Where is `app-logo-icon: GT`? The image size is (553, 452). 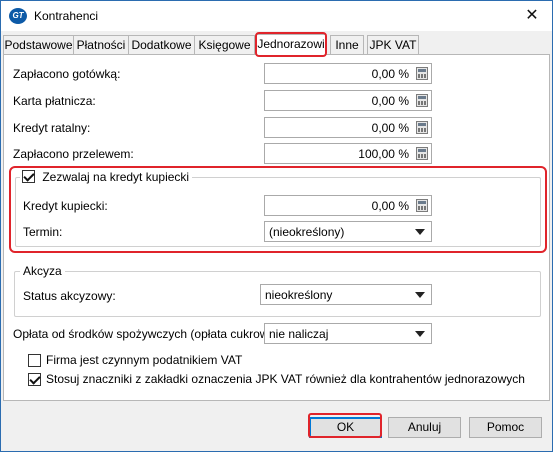
app-logo-icon: GT is located at coordinates (18, 16).